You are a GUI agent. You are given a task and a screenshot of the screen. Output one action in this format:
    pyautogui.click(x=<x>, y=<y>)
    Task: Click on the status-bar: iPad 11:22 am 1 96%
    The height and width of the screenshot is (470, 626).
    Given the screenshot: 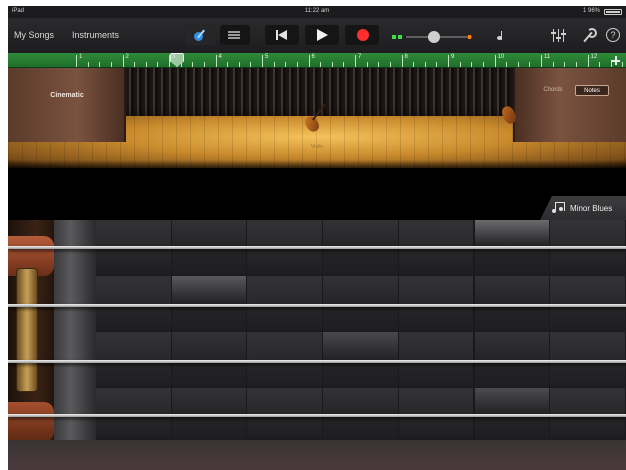 What is the action you would take?
    pyautogui.click(x=317, y=12)
    